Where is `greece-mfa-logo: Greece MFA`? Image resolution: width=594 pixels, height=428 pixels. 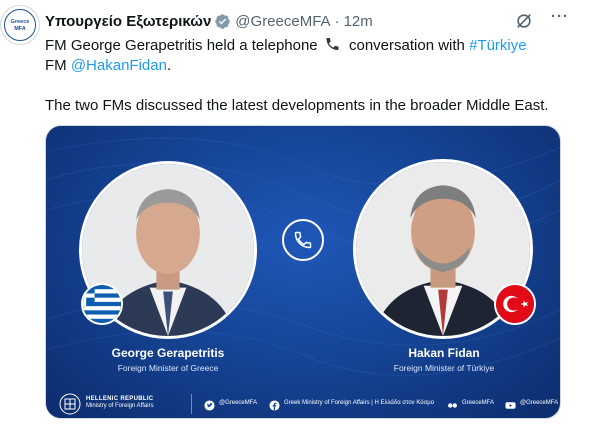 greece-mfa-logo: Greece MFA is located at coordinates (20, 25).